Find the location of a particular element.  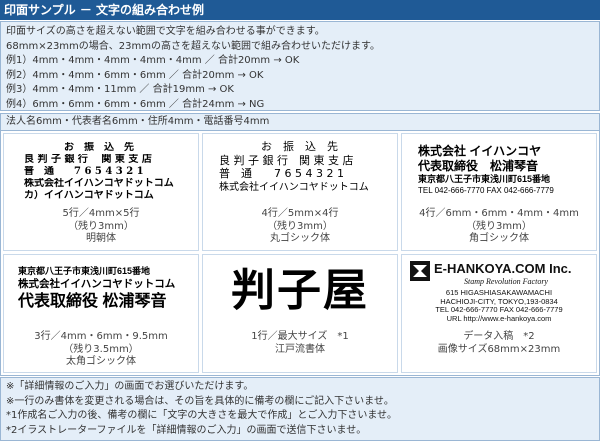

caption-line: 3行／4mm・6mm・9.5mm is located at coordinates (101, 336).